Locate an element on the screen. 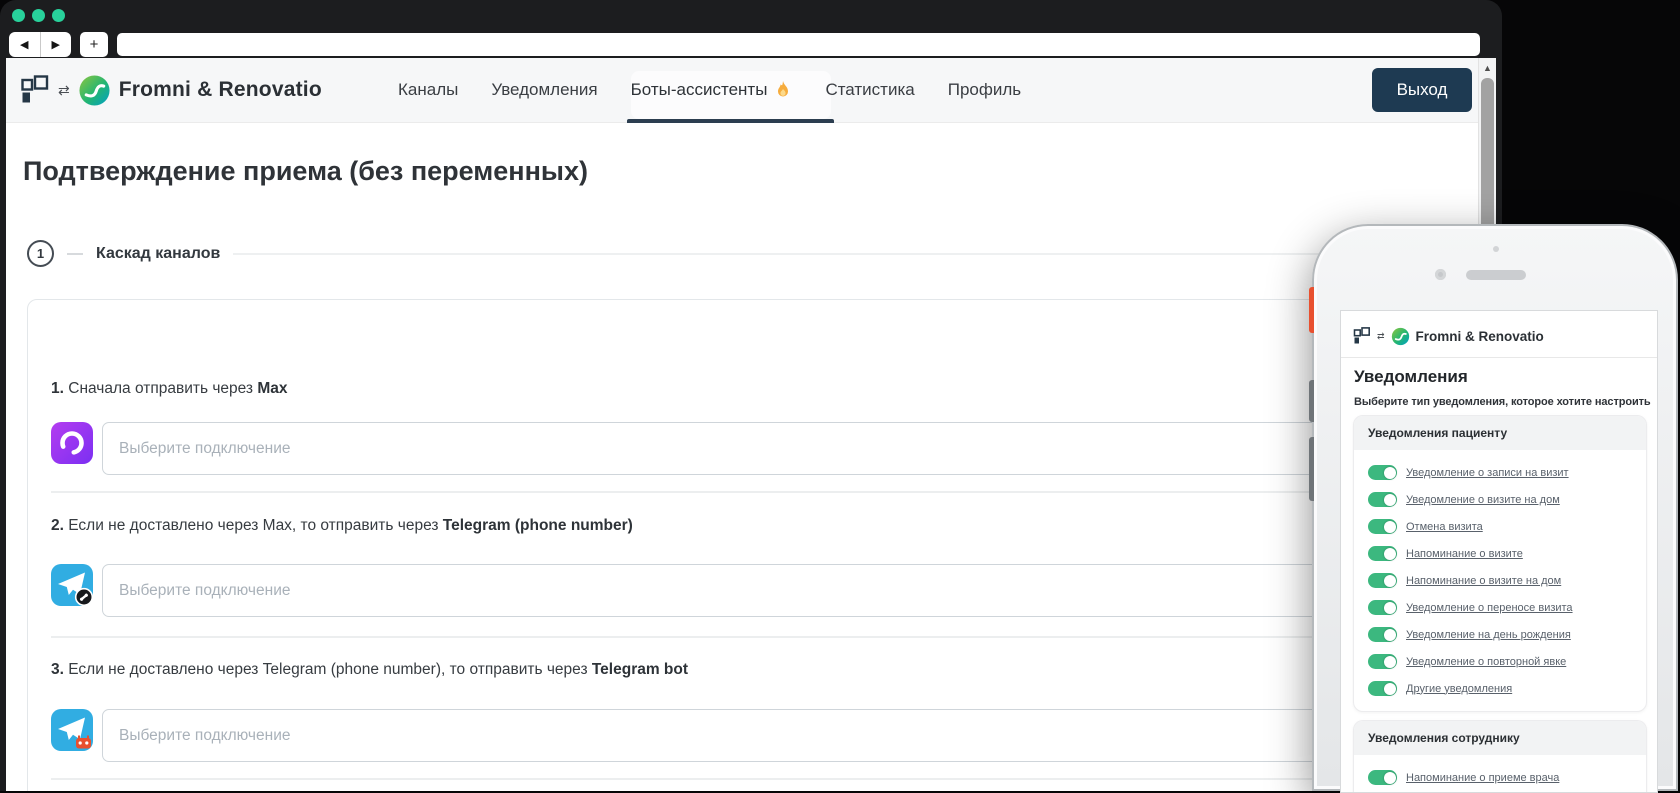 Image resolution: width=1680 pixels, height=793 pixels. scrollbar-up-button: ▲ is located at coordinates (1487, 68).